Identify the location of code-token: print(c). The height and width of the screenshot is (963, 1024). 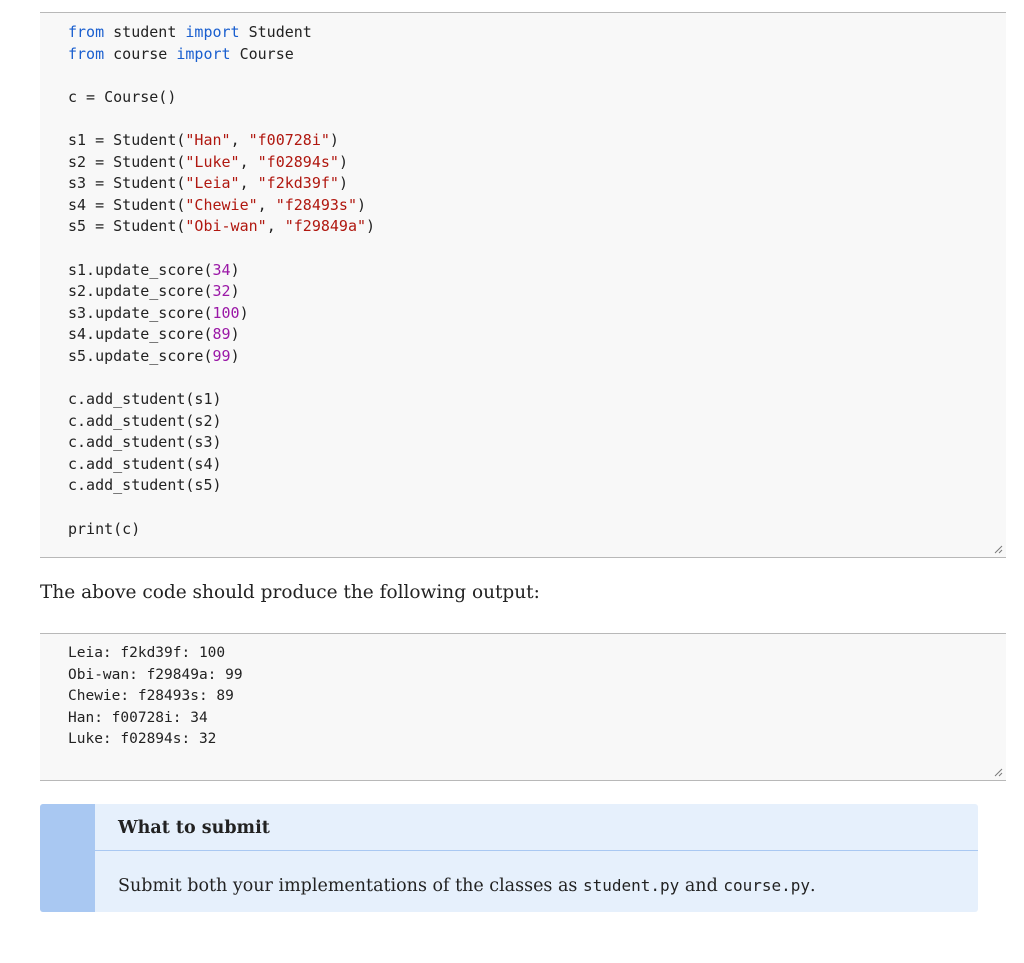
(104, 528).